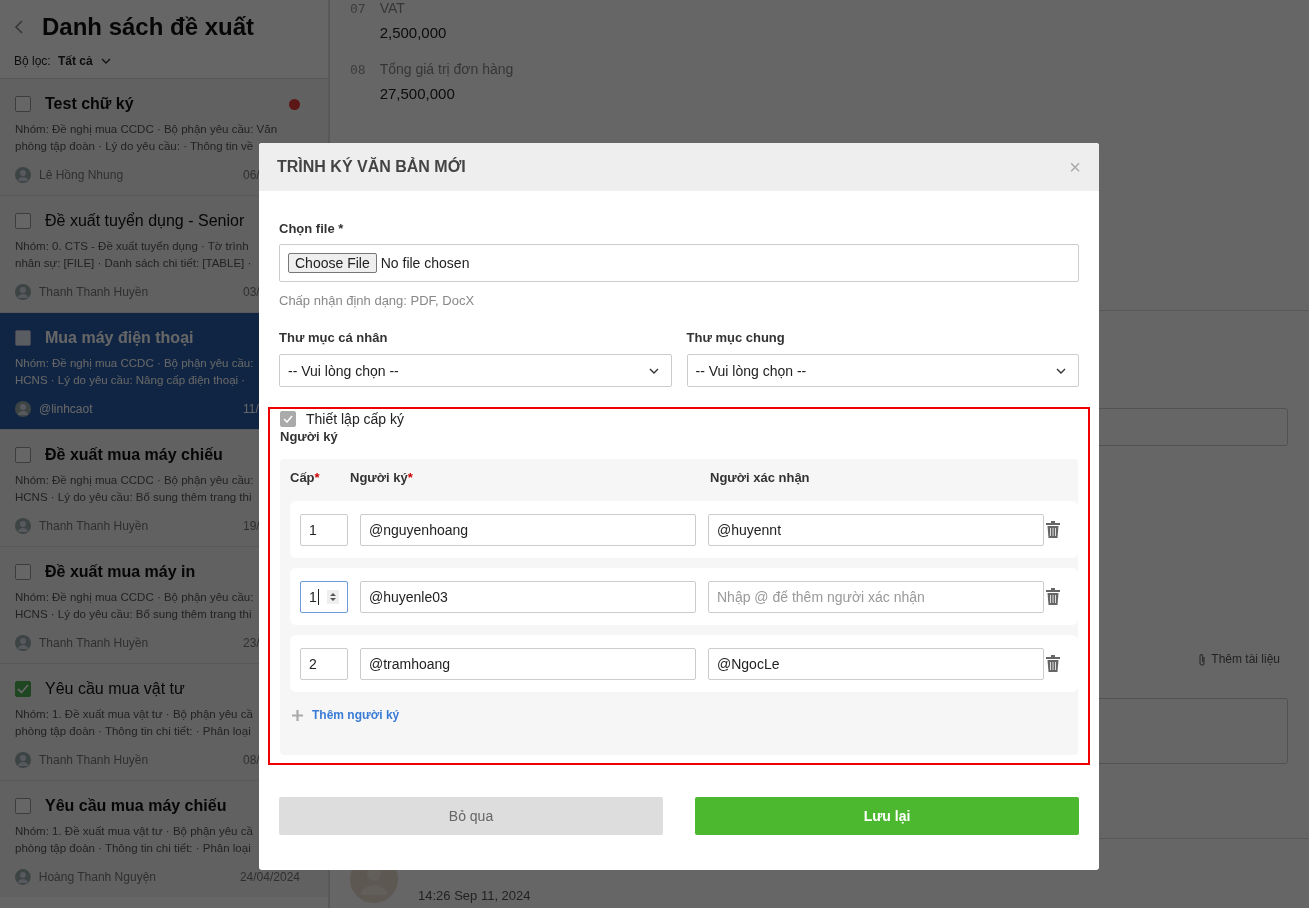 This screenshot has height=908, width=1309. What do you see at coordinates (425, 263) in the screenshot?
I see `file-status: No file chosen` at bounding box center [425, 263].